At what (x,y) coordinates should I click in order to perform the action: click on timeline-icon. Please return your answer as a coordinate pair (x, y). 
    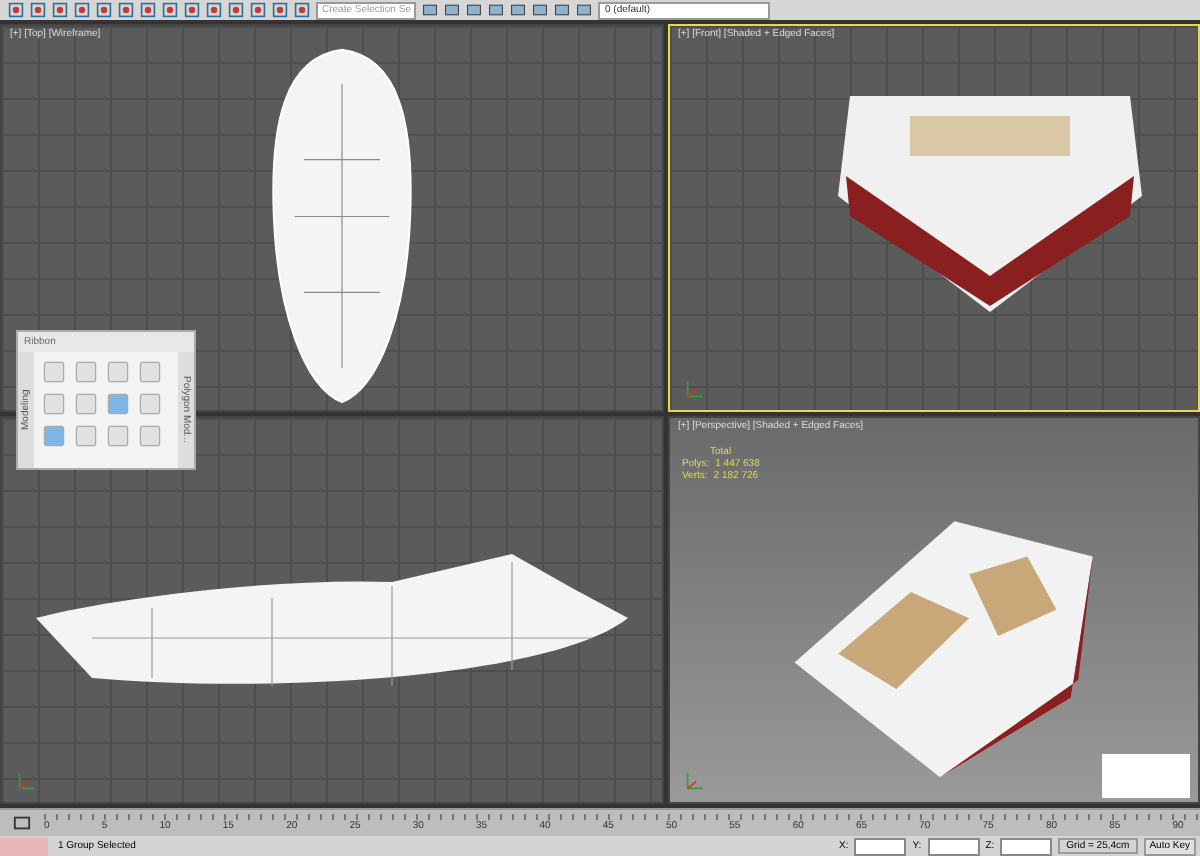
    Looking at the image, I should click on (22, 823).